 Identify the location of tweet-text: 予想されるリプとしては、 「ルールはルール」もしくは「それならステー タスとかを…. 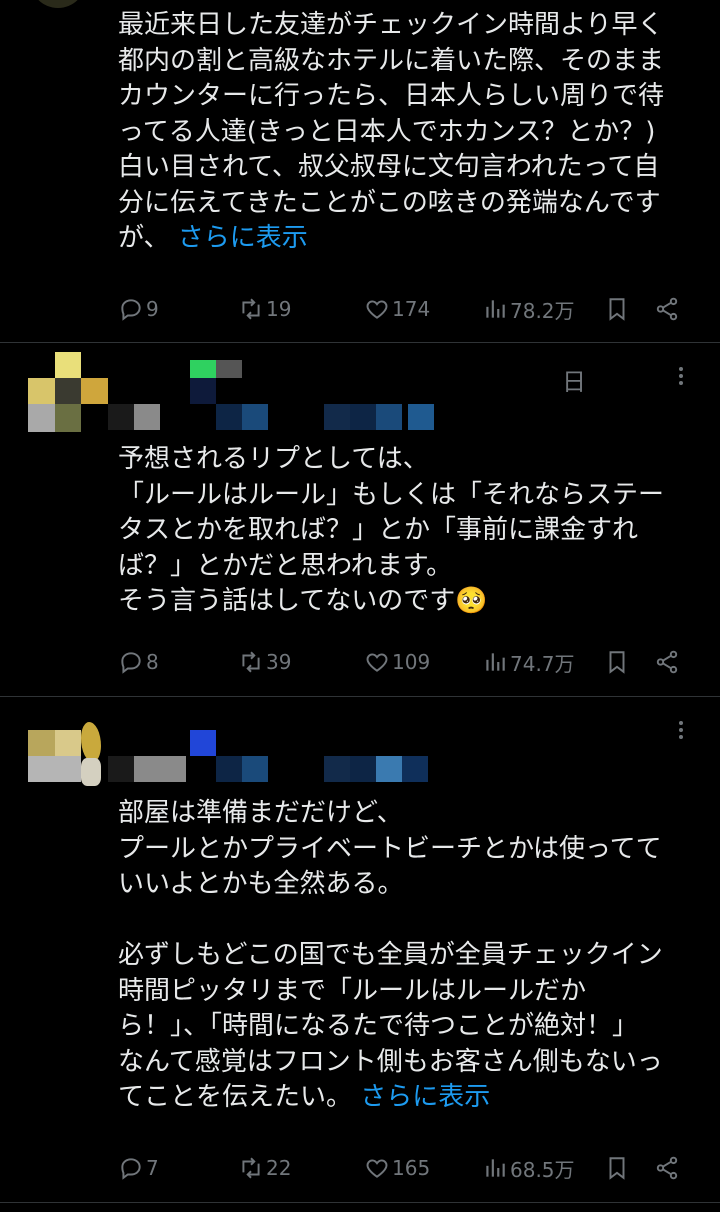
(391, 530).